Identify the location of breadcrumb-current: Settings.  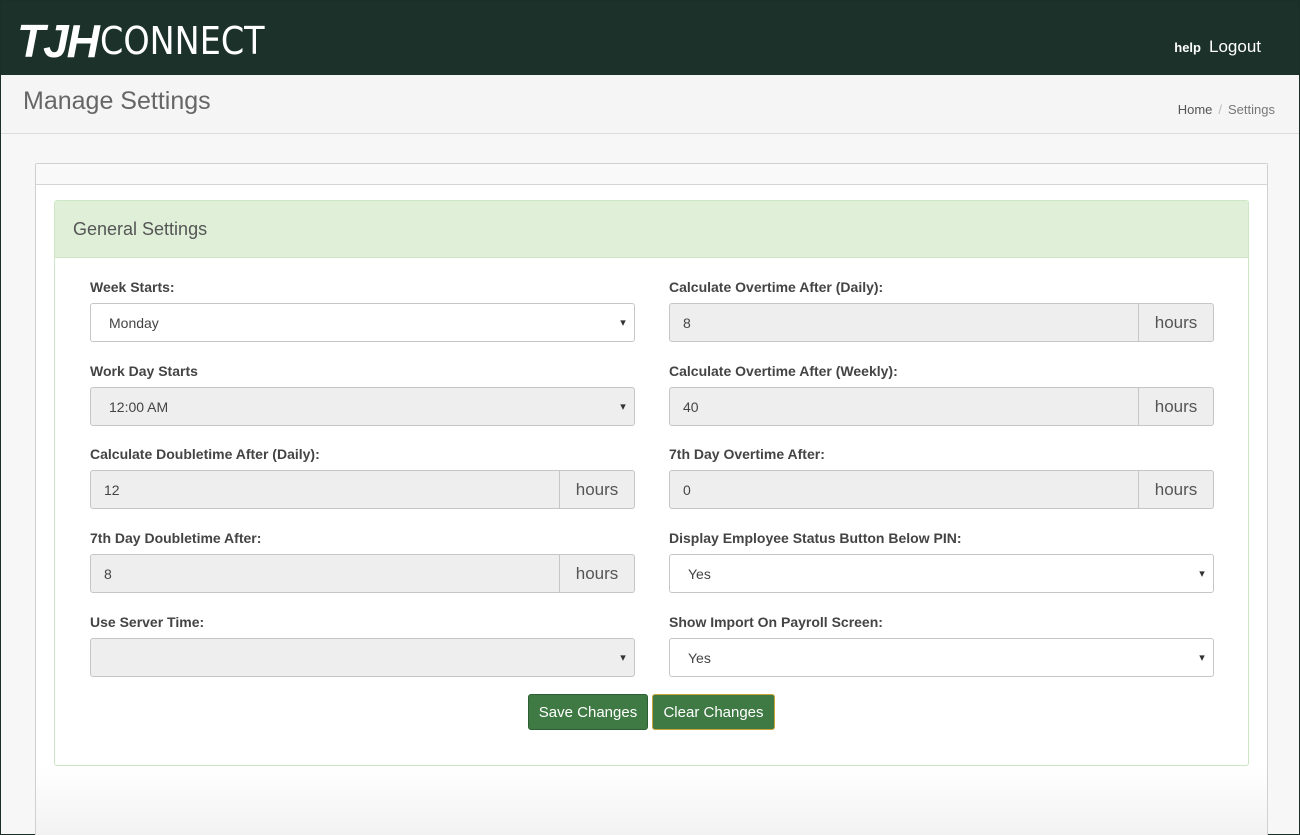
(1251, 109).